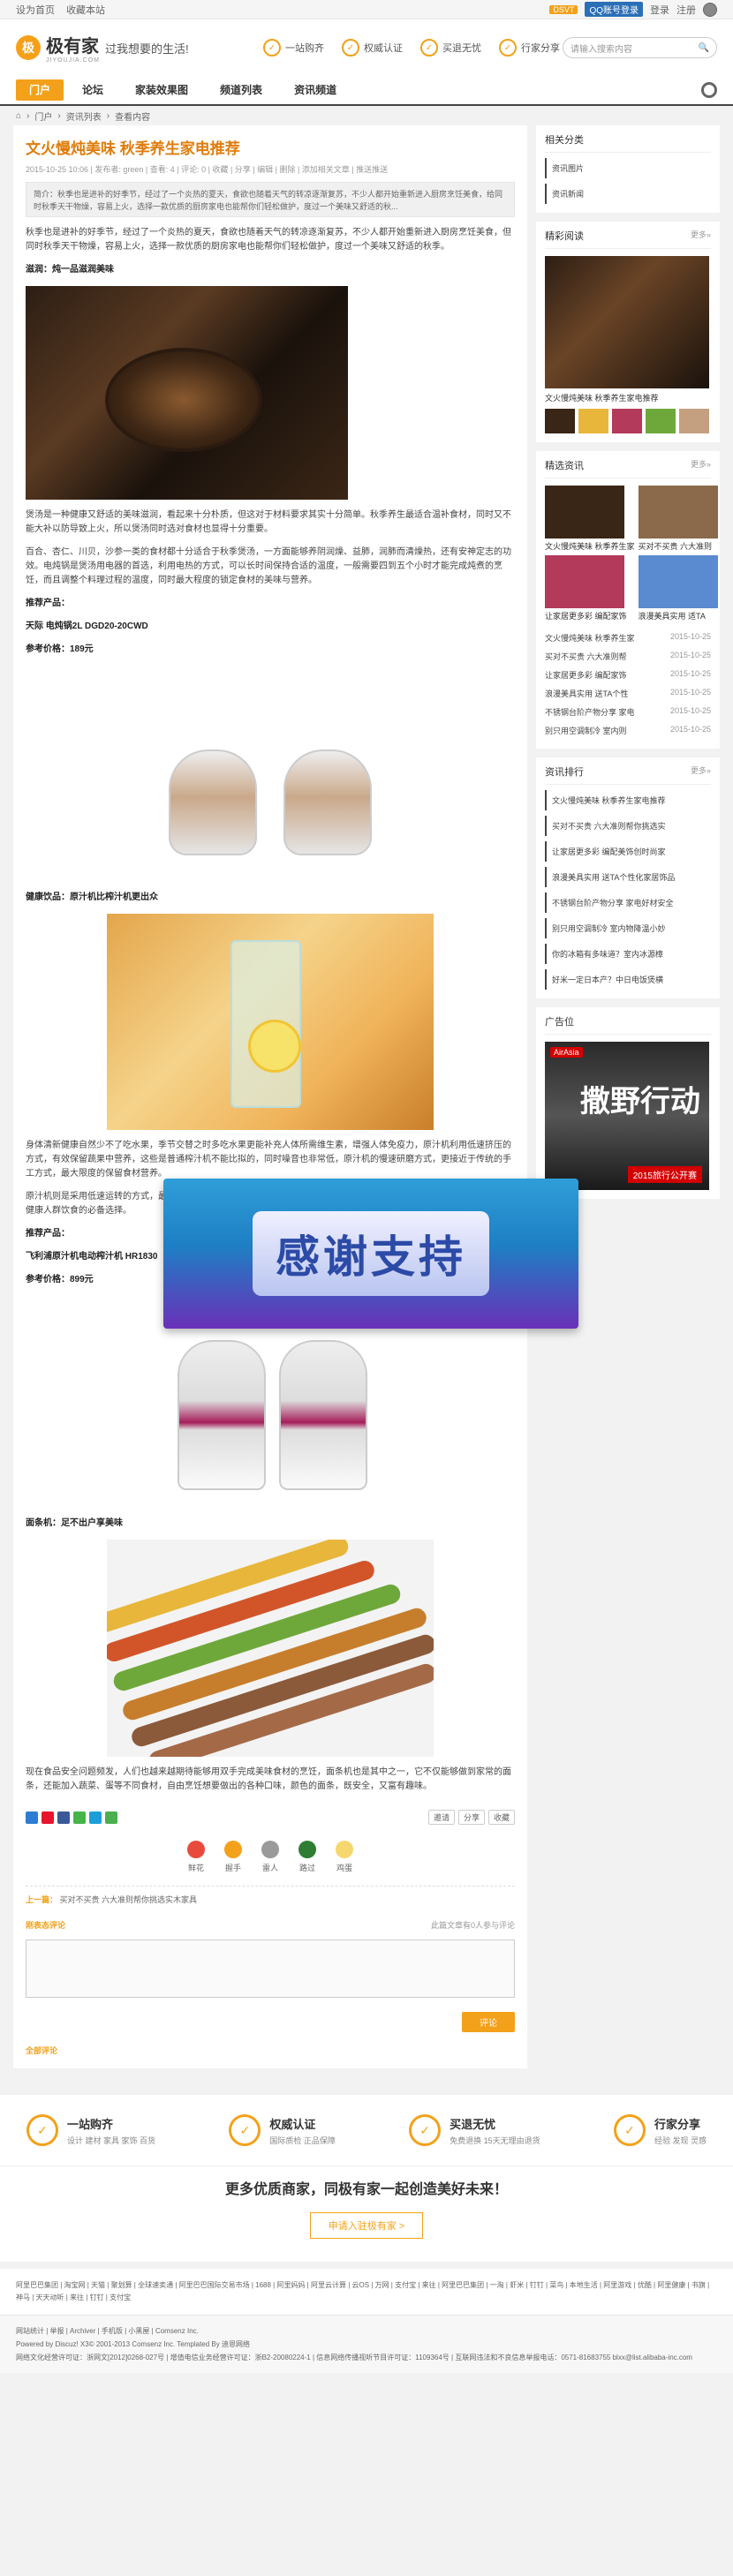  I want to click on footer-feature: ✓ 权威认证 国际质检 正品保障, so click(282, 2130).